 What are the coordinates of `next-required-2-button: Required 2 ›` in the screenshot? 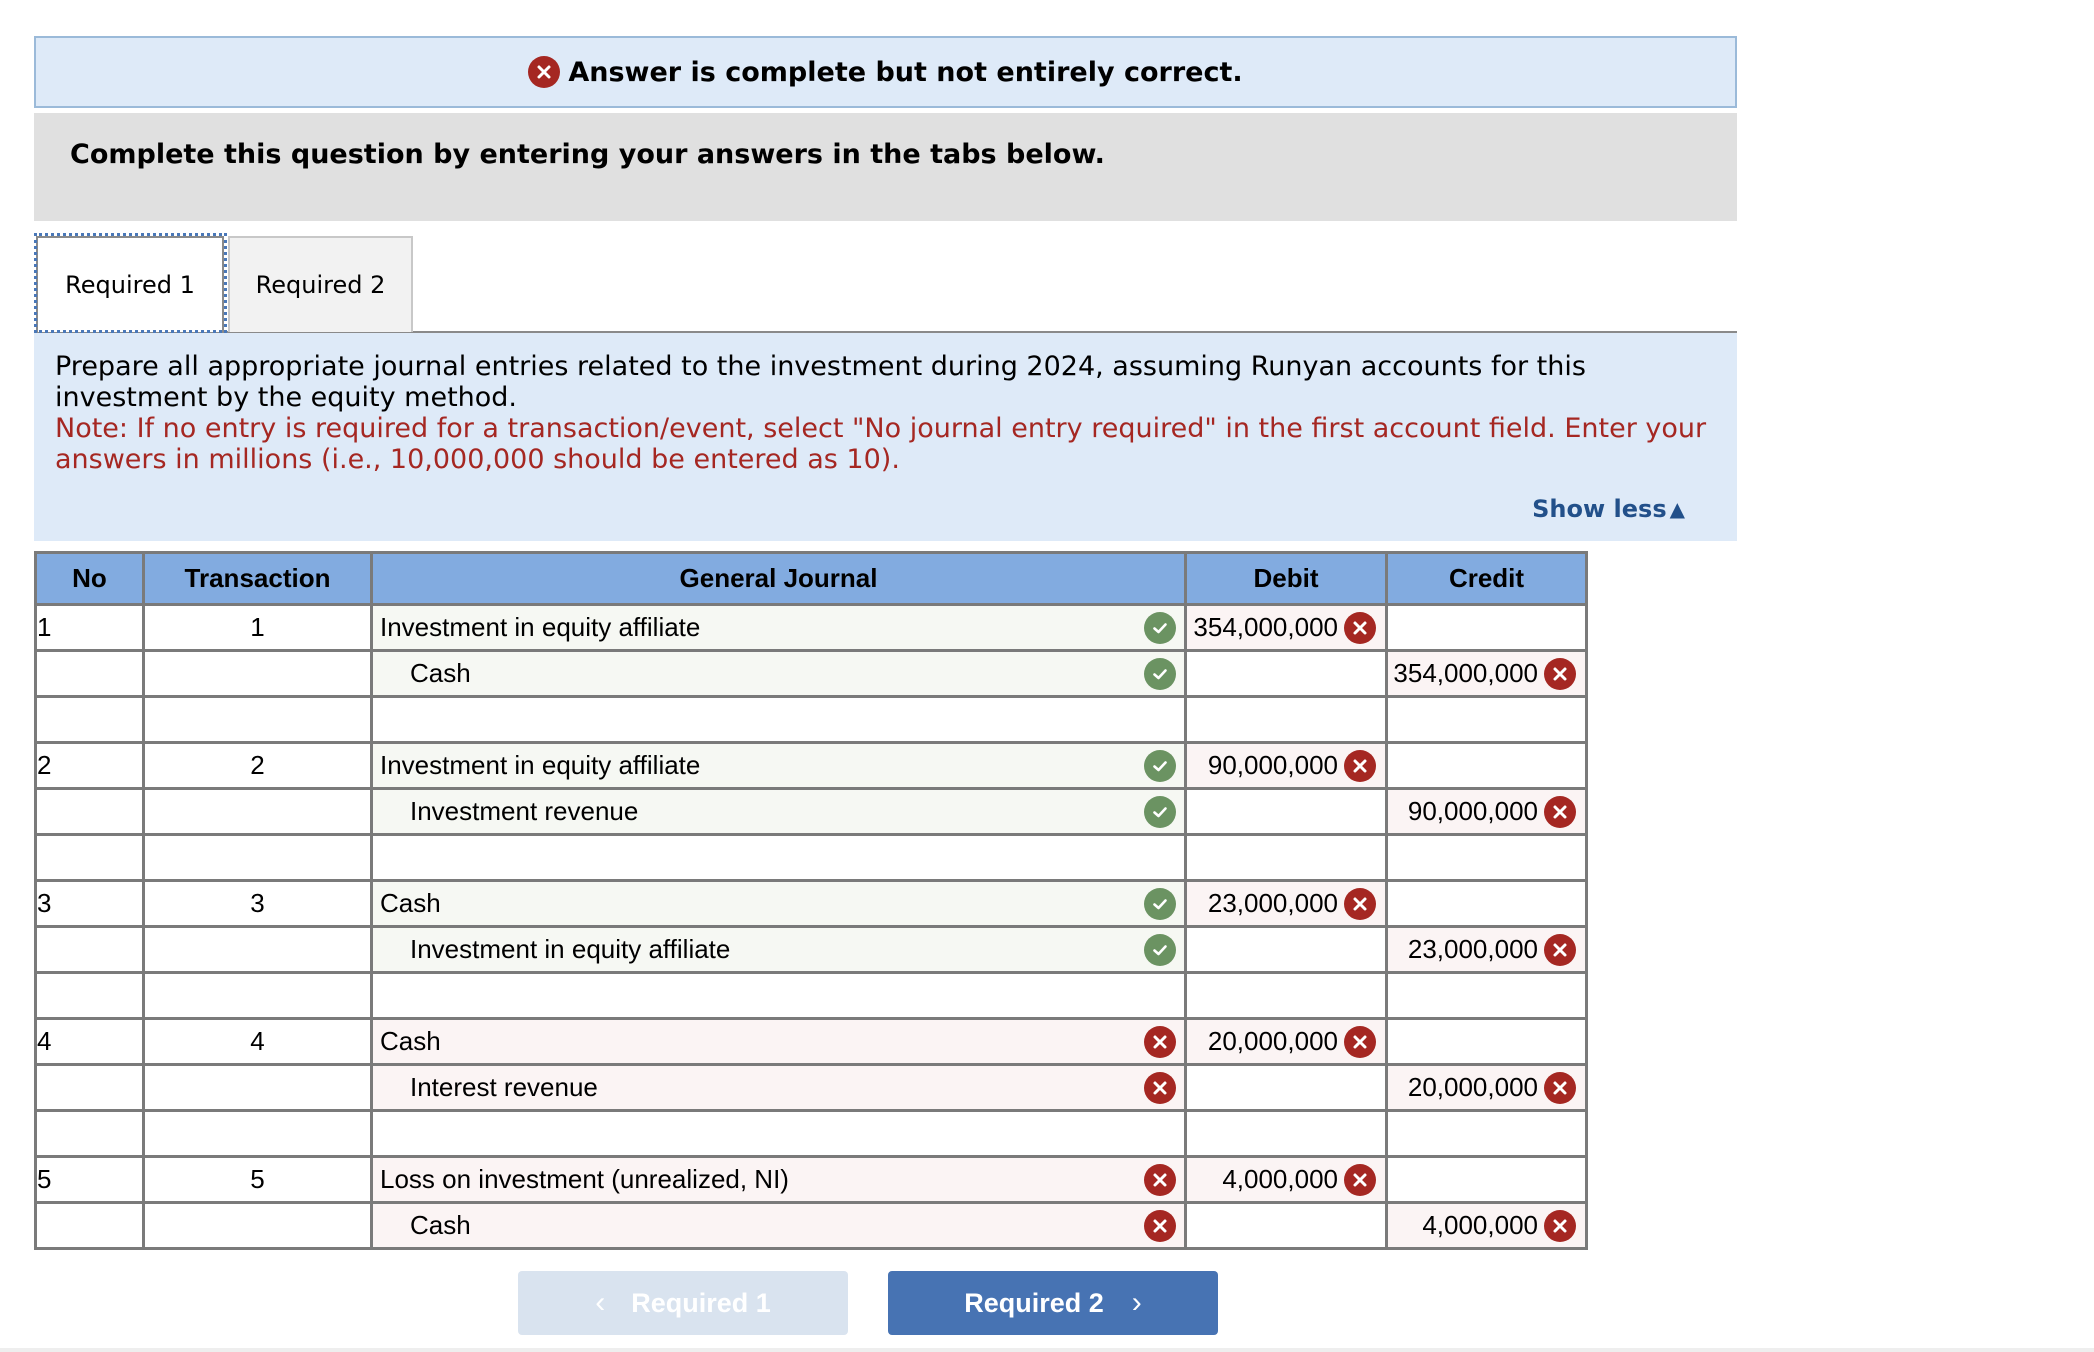 It's located at (1053, 1303).